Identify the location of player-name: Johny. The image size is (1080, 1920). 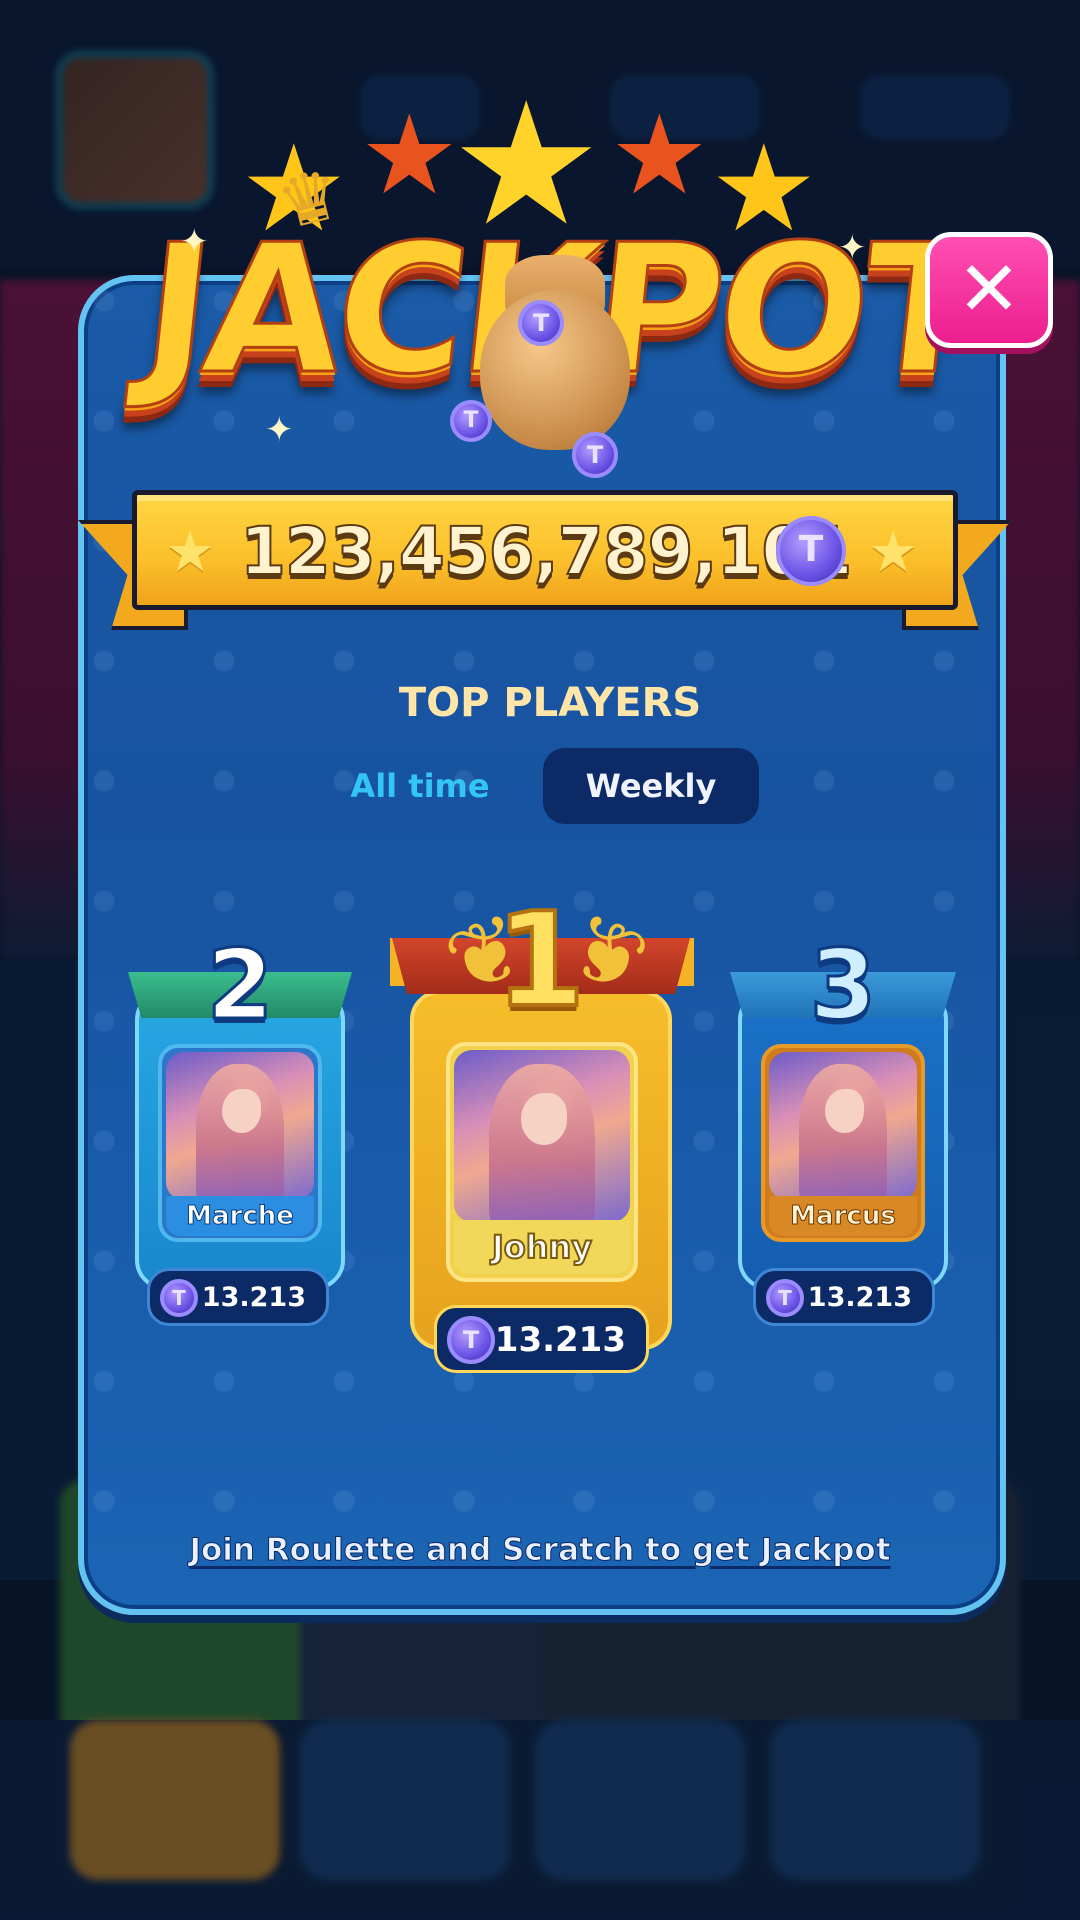
(542, 1247).